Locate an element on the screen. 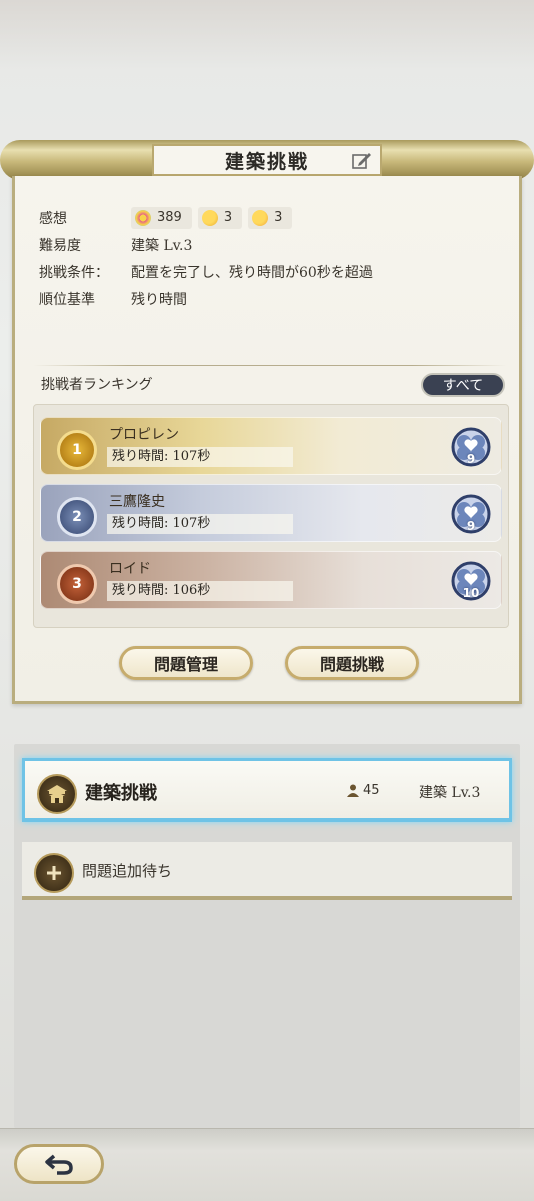  gold-medal-icon: 1 is located at coordinates (77, 450).